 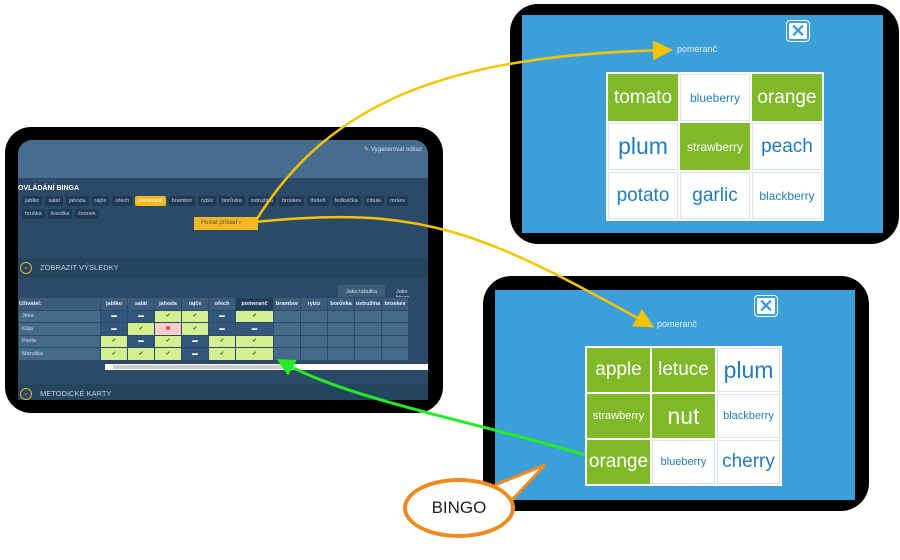 I want to click on bingo-callout: BINGO, so click(x=459, y=508).